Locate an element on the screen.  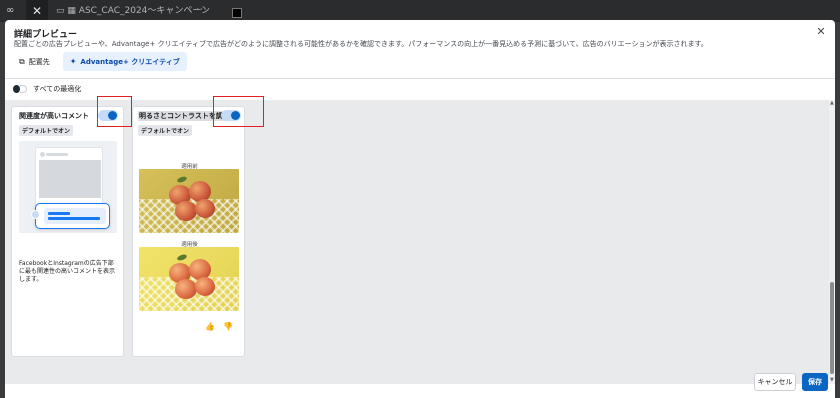
close-icon: ✕ is located at coordinates (37, 11).